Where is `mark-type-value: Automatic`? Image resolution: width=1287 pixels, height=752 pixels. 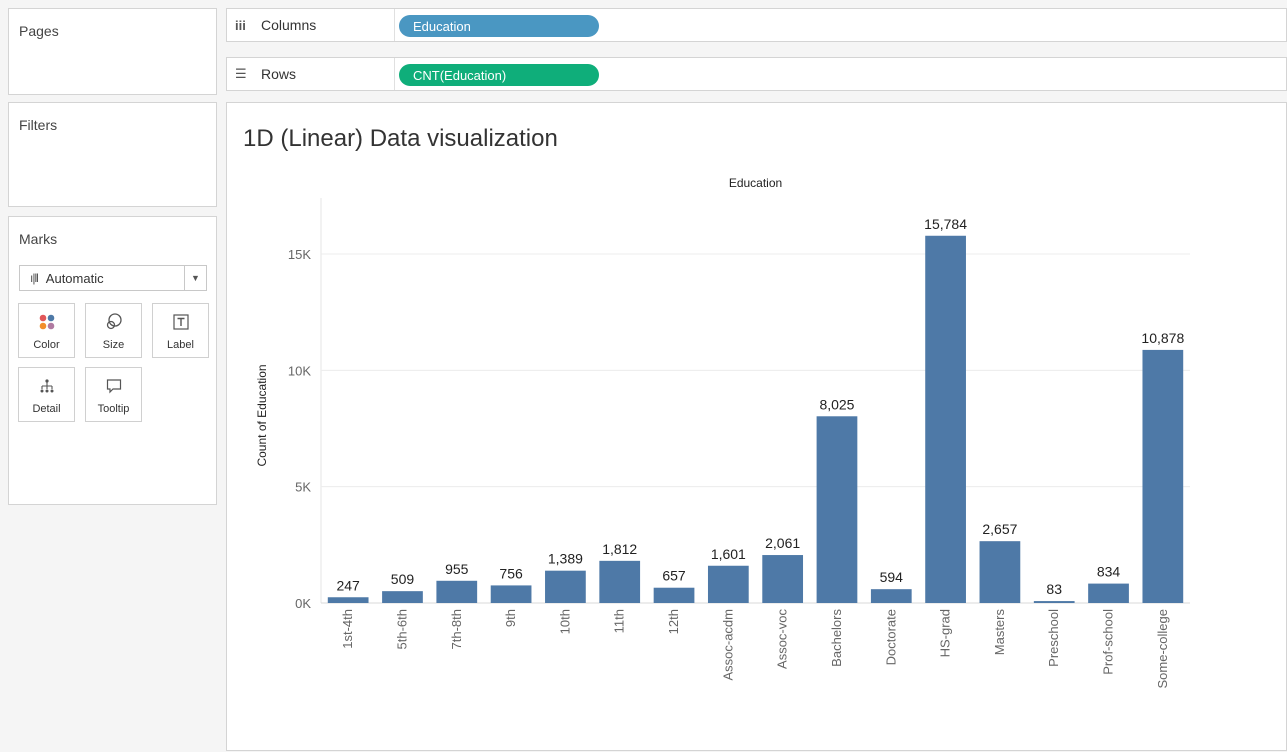 mark-type-value: Automatic is located at coordinates (74, 278).